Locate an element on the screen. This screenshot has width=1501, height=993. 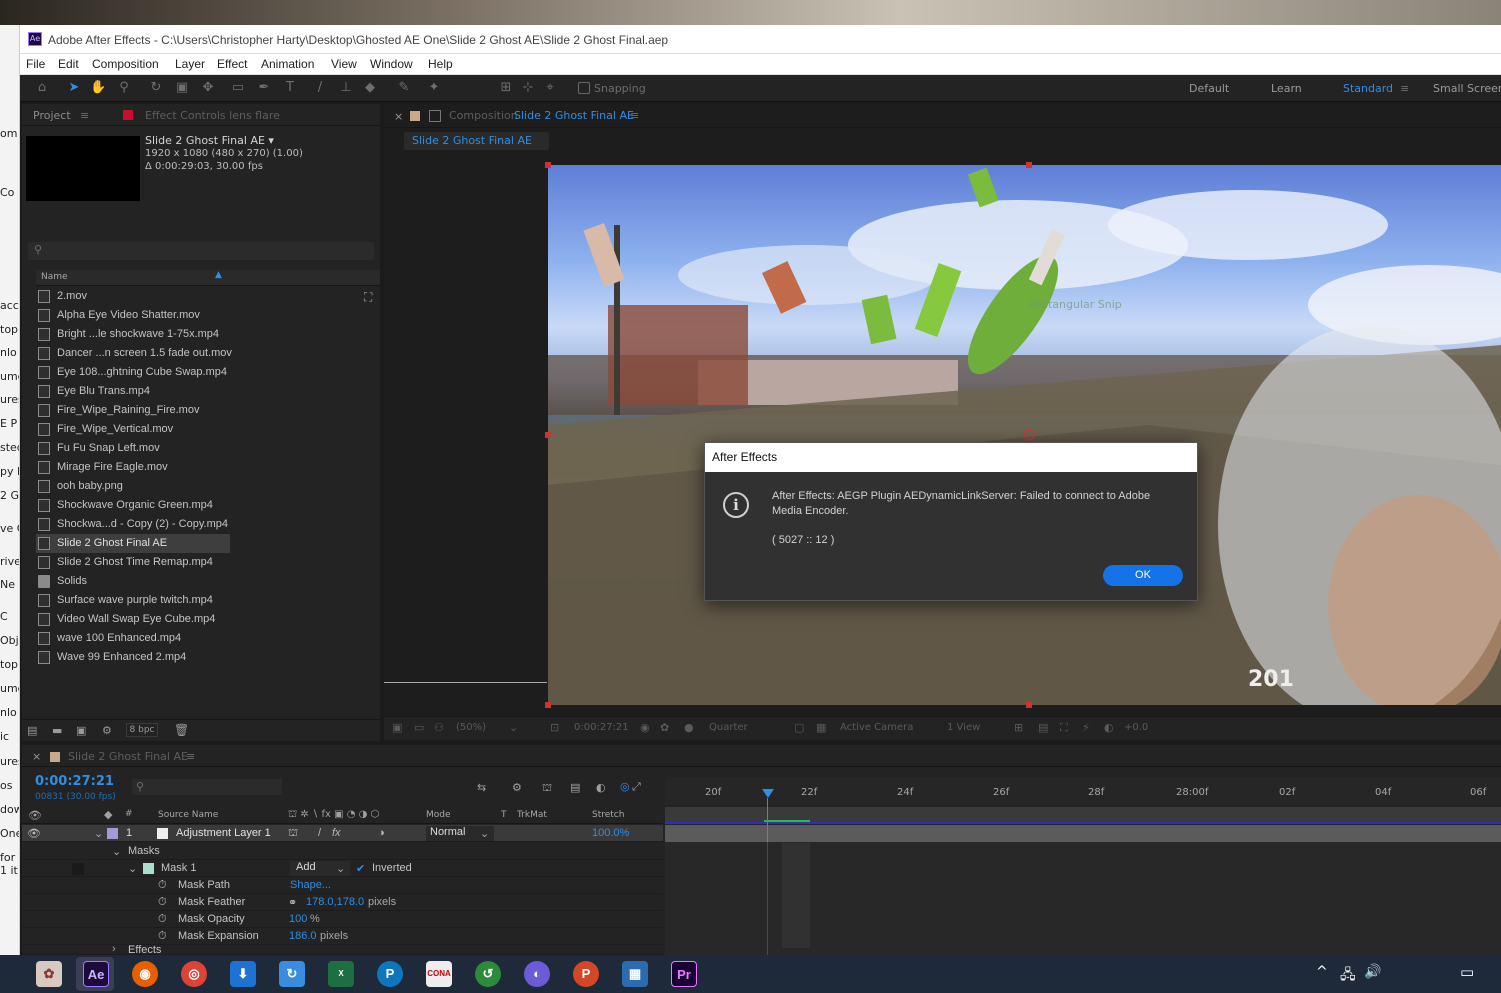
workspace-menu-icon: ≡ is located at coordinates (1404, 88).